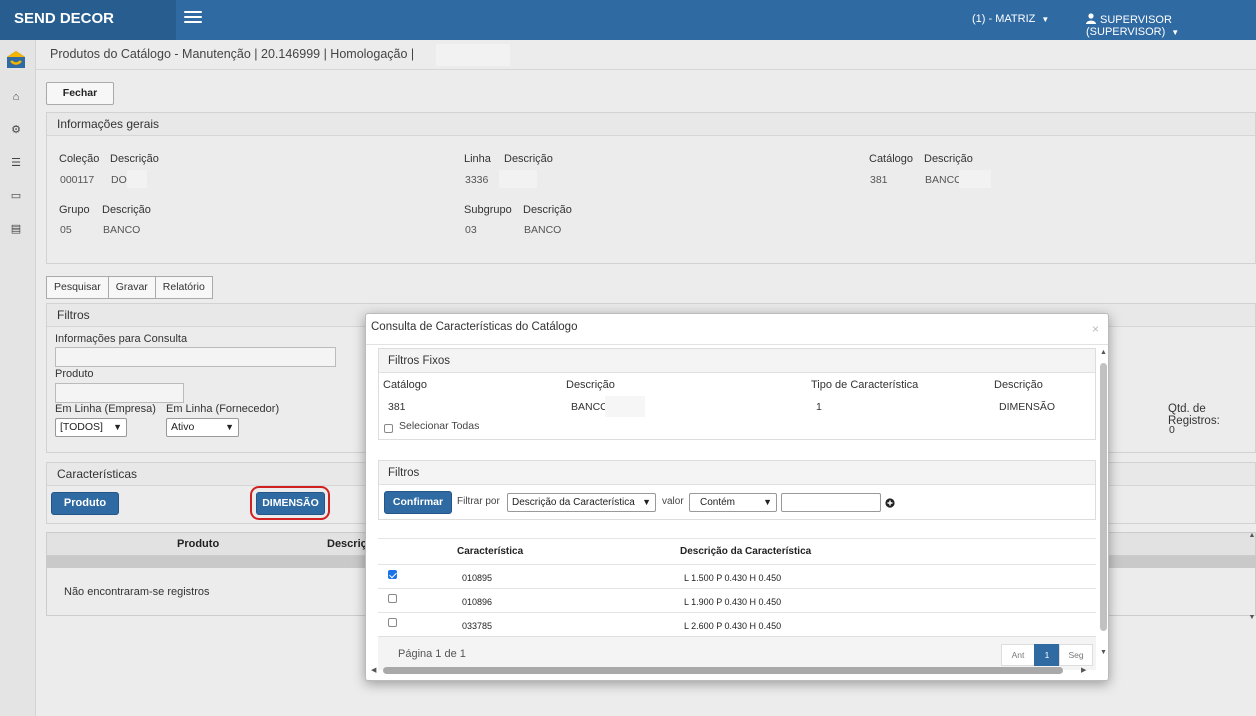 Image resolution: width=1256 pixels, height=716 pixels. Describe the element at coordinates (1027, 407) in the screenshot. I see `tipo-desc-value: DIMENSÃO` at that location.